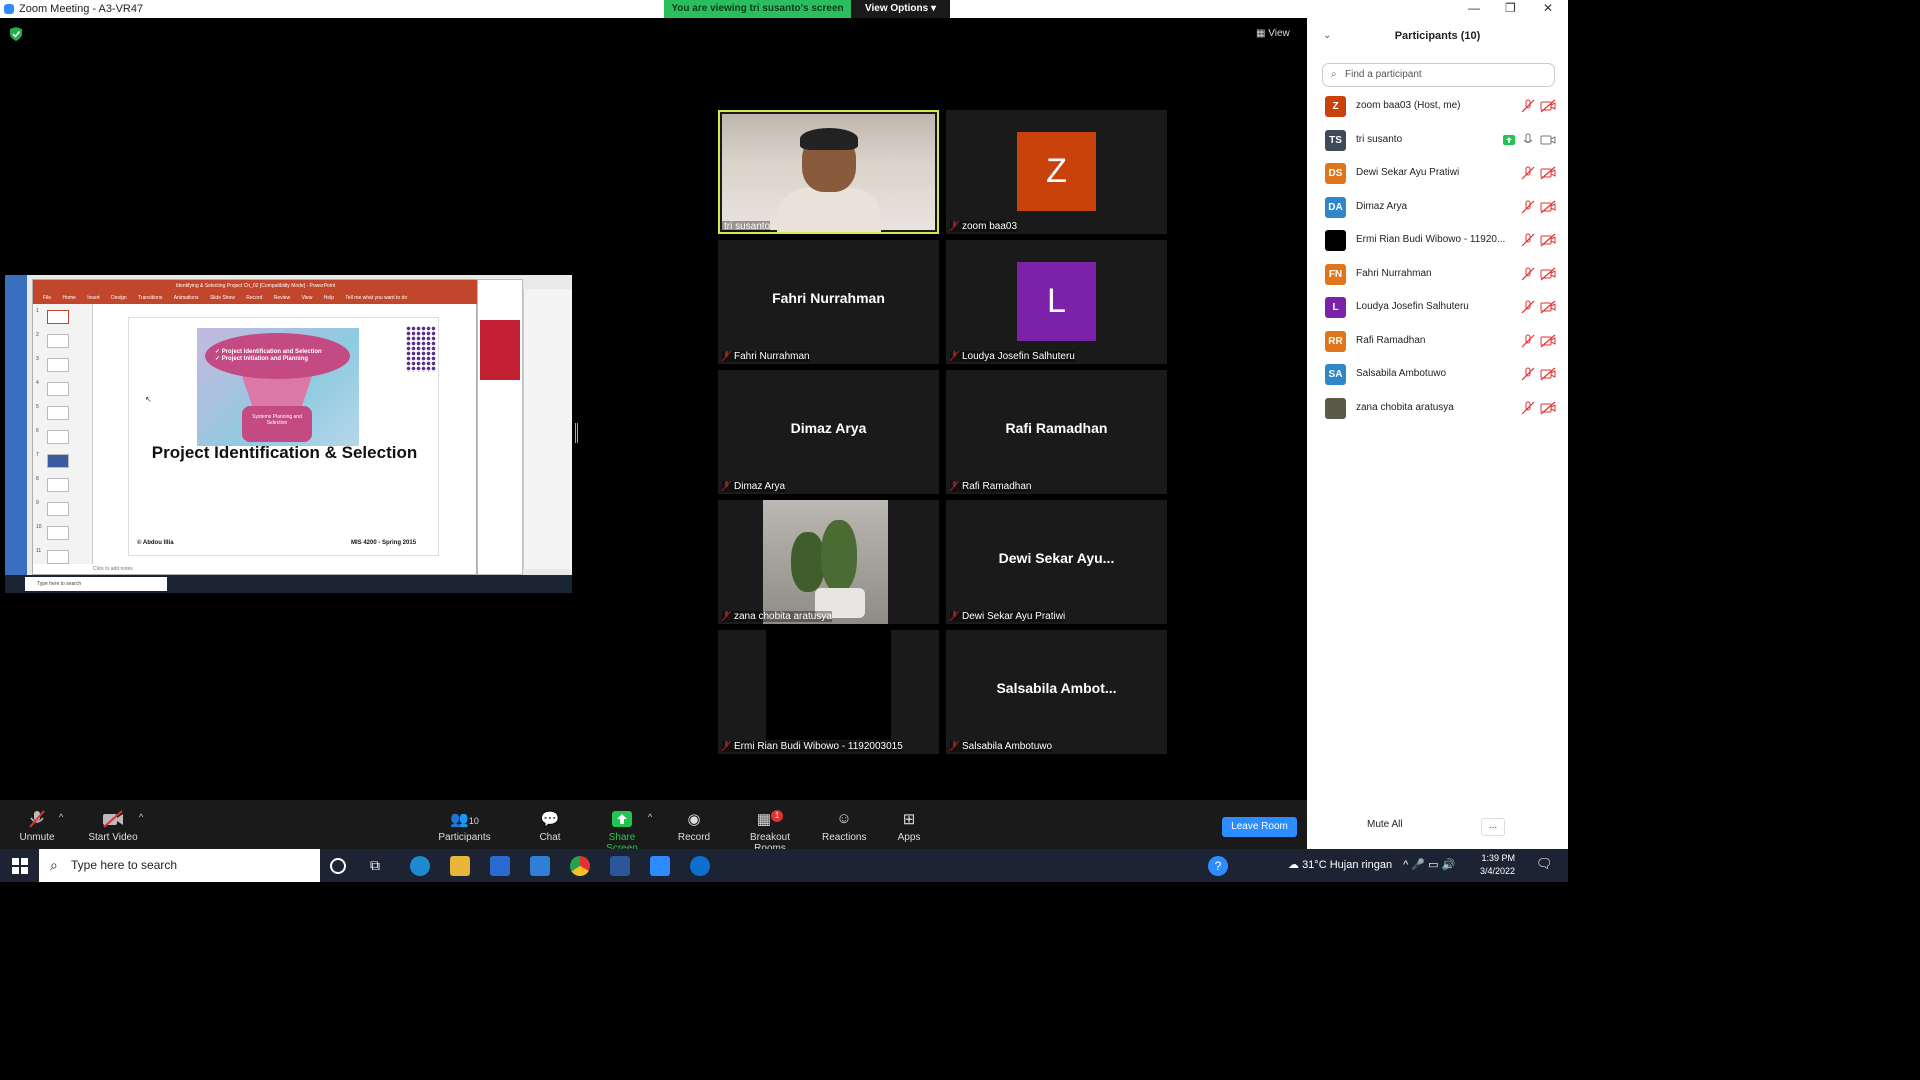 The height and width of the screenshot is (1080, 1920). What do you see at coordinates (1056, 172) in the screenshot?
I see `video-tile-zoom-baa03: Z zoom baa03` at bounding box center [1056, 172].